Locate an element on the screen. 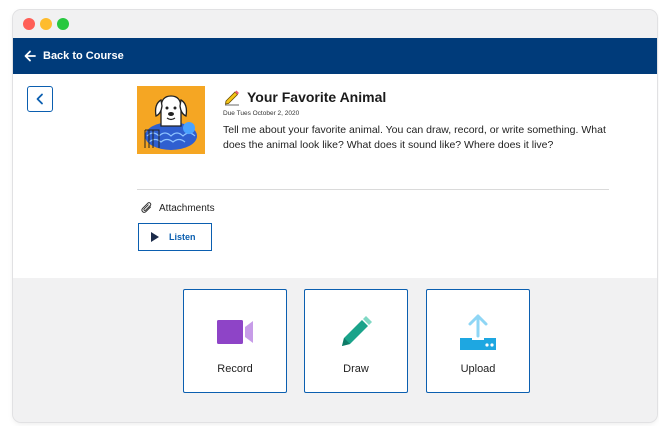 The width and height of the screenshot is (659, 426). pen-icon is located at coordinates (357, 331).